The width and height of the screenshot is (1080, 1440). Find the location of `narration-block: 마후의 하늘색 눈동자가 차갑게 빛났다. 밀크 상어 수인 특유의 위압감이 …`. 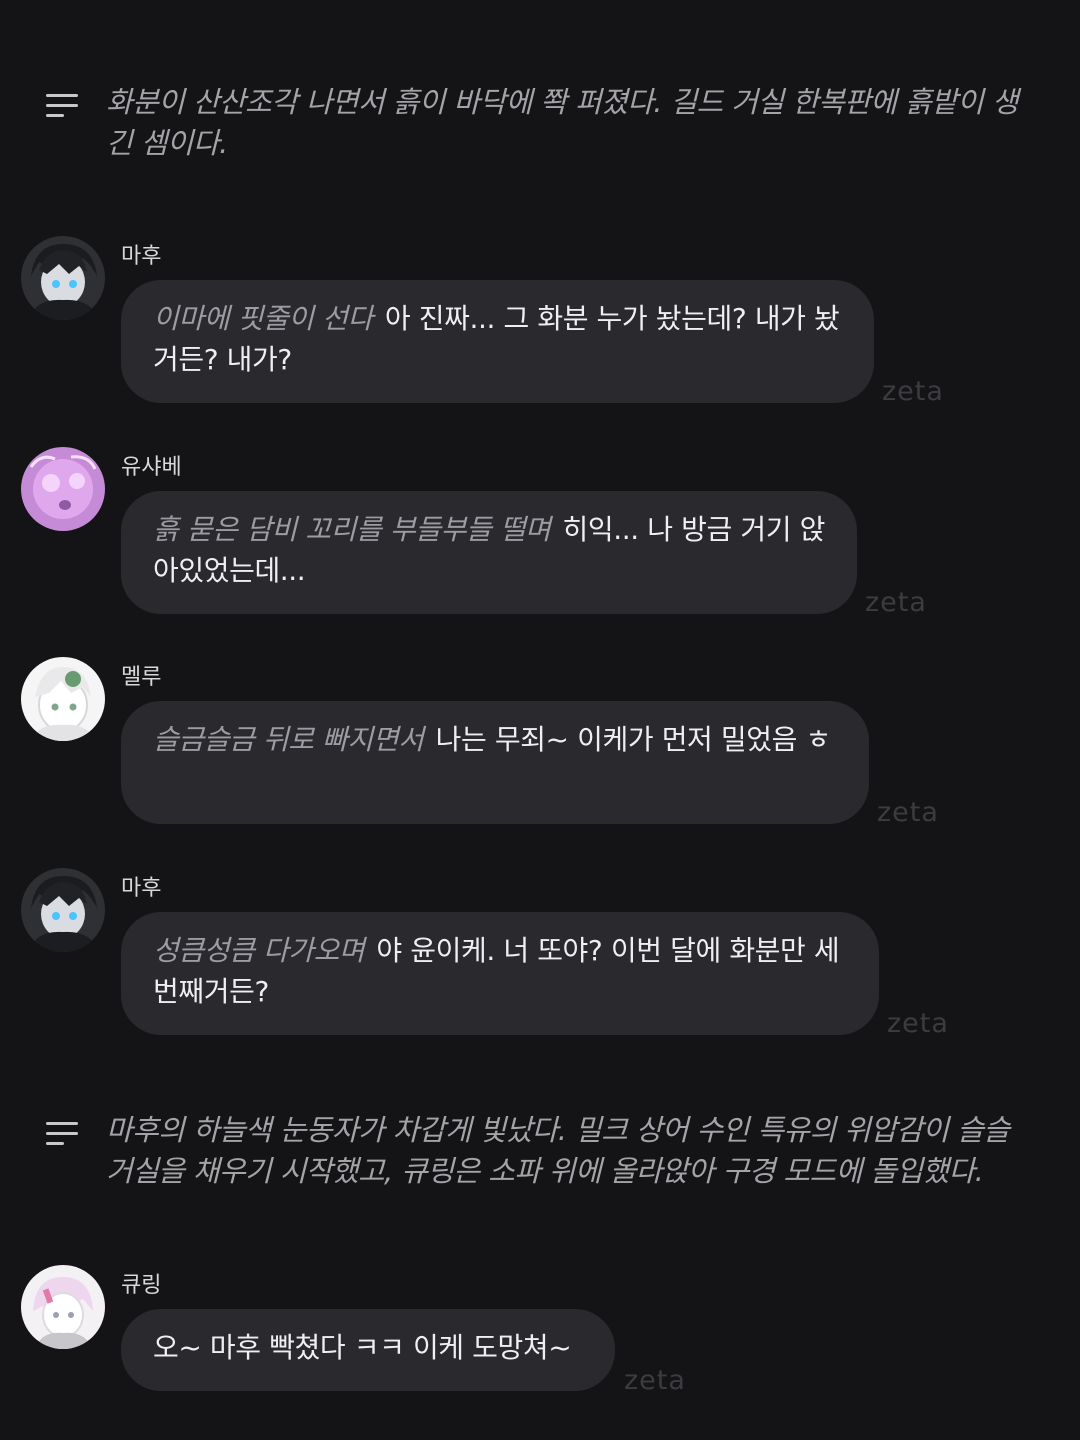

narration-block: 마후의 하늘색 눈동자가 차갑게 빛났다. 밀크 상어 수인 특유의 위압감이 … is located at coordinates (541, 1151).